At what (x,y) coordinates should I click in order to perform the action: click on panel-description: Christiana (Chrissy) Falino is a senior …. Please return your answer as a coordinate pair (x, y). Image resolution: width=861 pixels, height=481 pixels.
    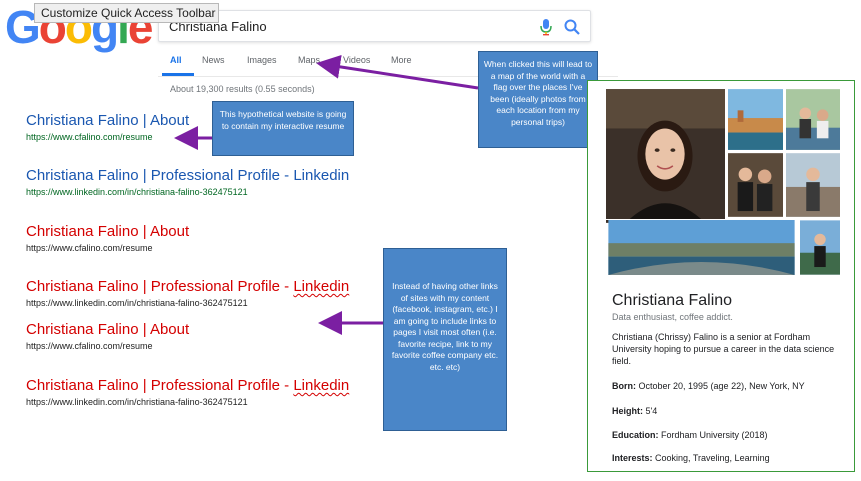
    Looking at the image, I should click on (723, 349).